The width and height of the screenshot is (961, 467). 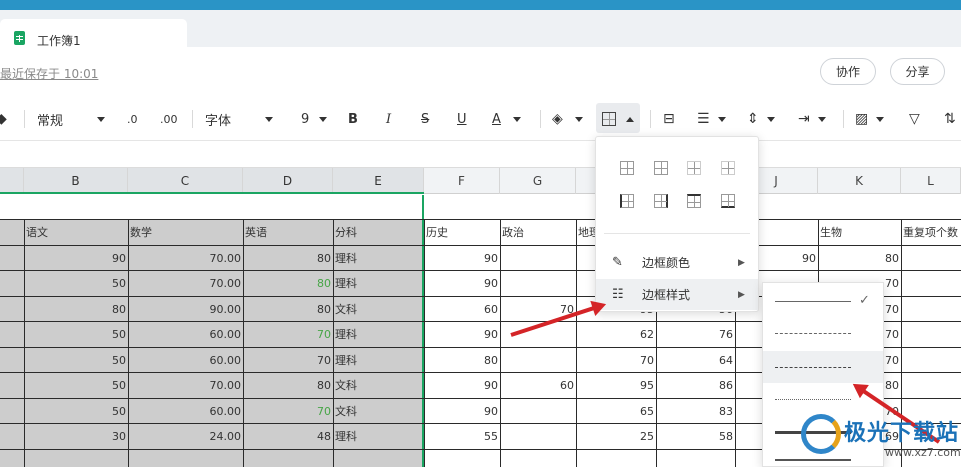 I want to click on cell: 24.00, so click(x=185, y=436).